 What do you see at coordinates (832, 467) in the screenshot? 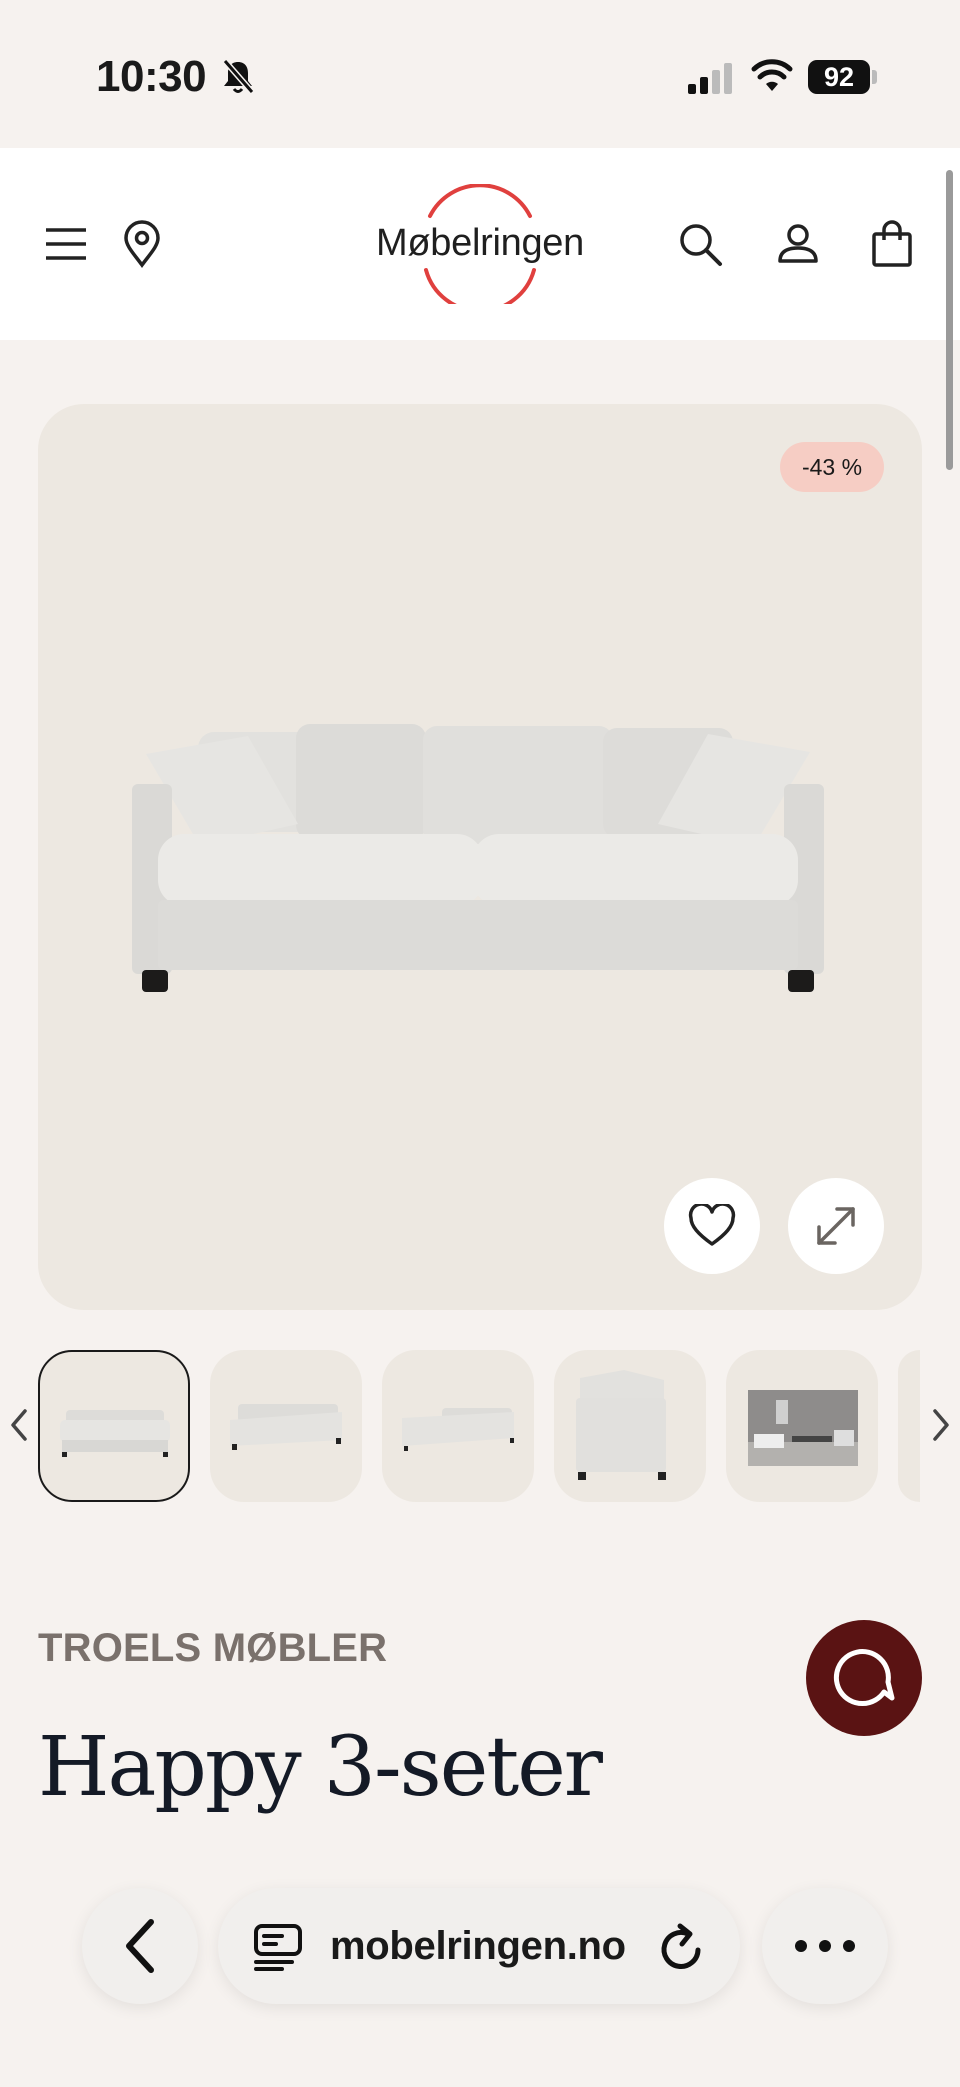
I see `discount-badge: -43 %` at bounding box center [832, 467].